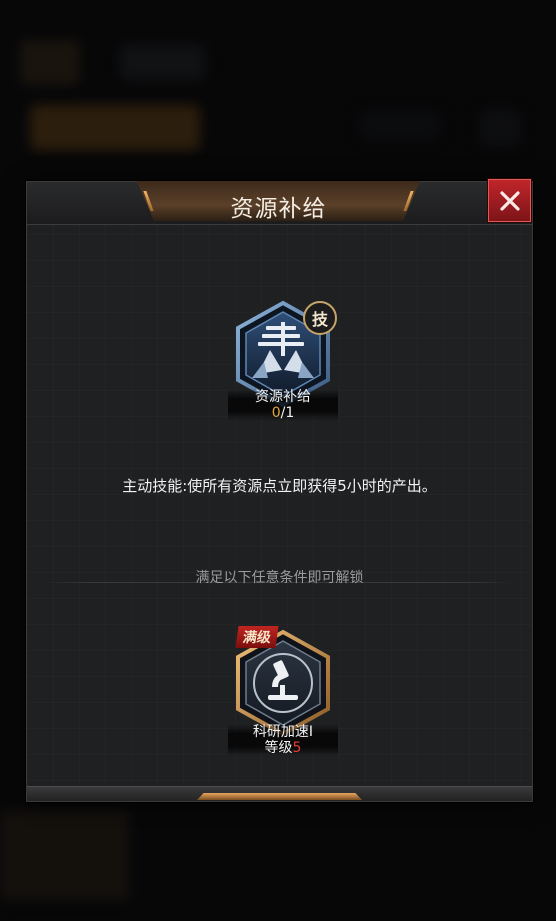 The image size is (556, 921). I want to click on max-level-tag: 满级, so click(257, 637).